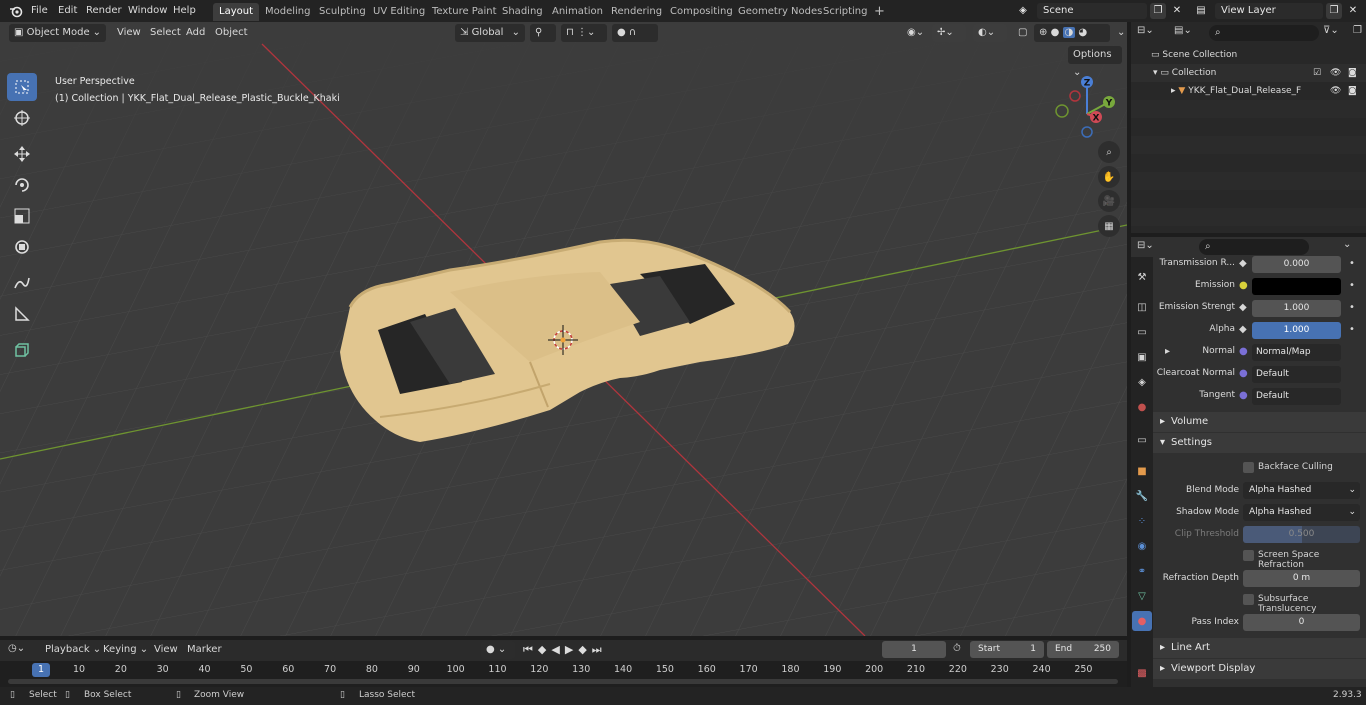  What do you see at coordinates (22, 314) in the screenshot?
I see `measure-tool-icon` at bounding box center [22, 314].